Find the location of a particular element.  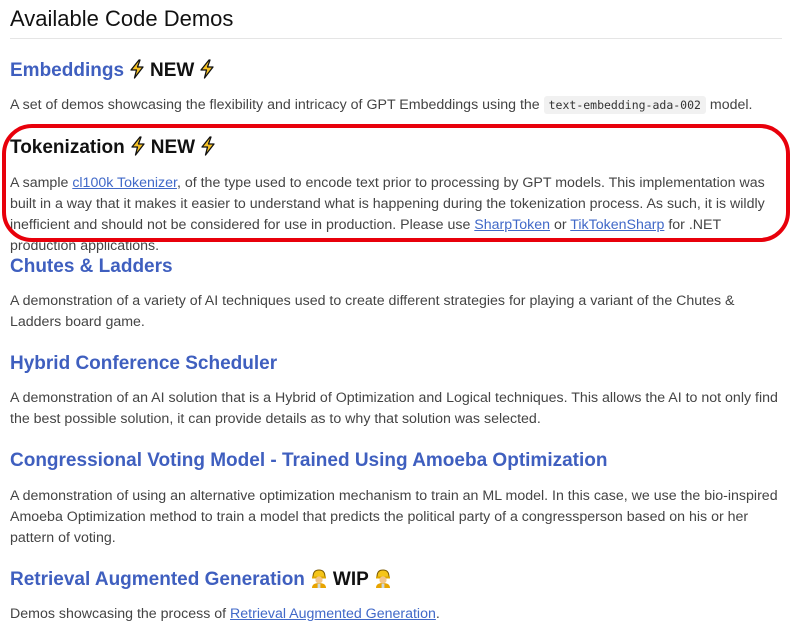

demo-heading-embeddings: Embeddings NEW is located at coordinates (115, 72).